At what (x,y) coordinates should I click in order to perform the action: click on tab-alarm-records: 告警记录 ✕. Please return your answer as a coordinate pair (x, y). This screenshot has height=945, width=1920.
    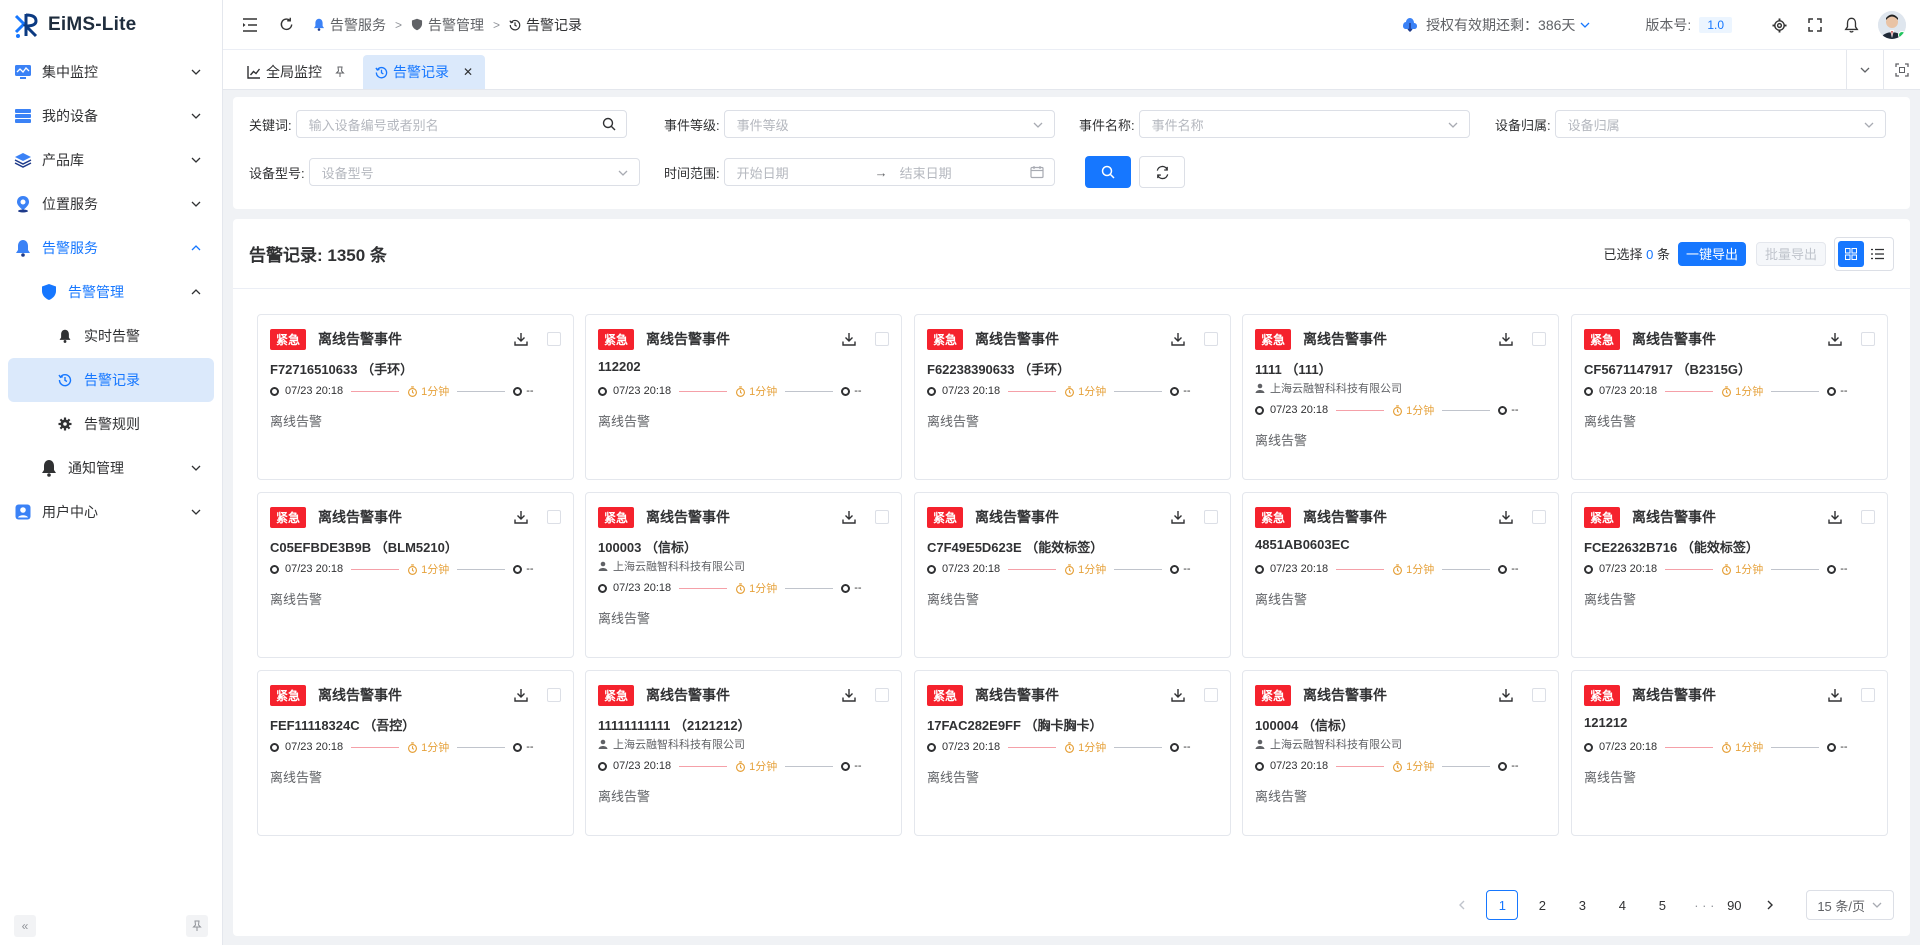
    Looking at the image, I should click on (424, 72).